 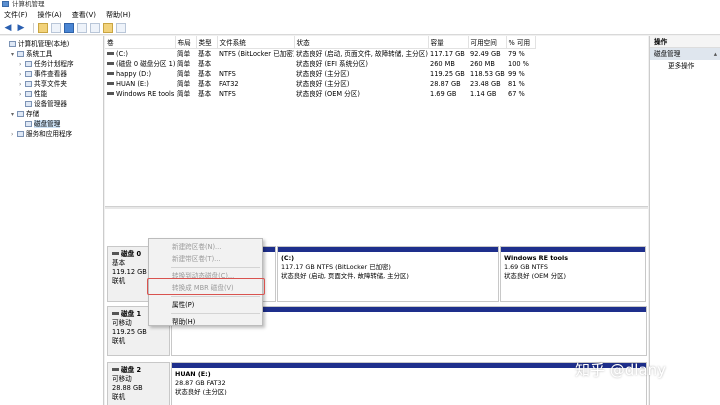 I want to click on disk-label: 磁盘 2 可移动 28.88 GB 联机, so click(x=138, y=383).